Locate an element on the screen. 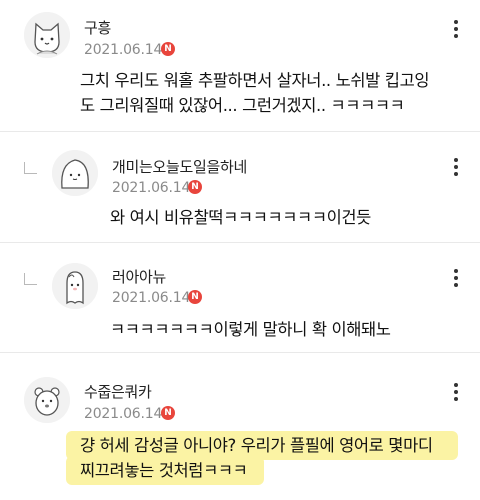 The width and height of the screenshot is (480, 500). comment-text-line: 걍 허세 감성글 아니야? 우리가 플필에 영어로 몇마디 is located at coordinates (256, 445).